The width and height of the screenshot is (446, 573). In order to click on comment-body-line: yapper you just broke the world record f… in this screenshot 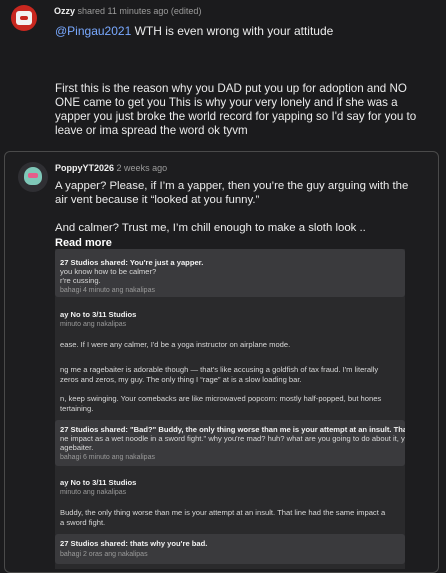, I will do `click(236, 116)`.